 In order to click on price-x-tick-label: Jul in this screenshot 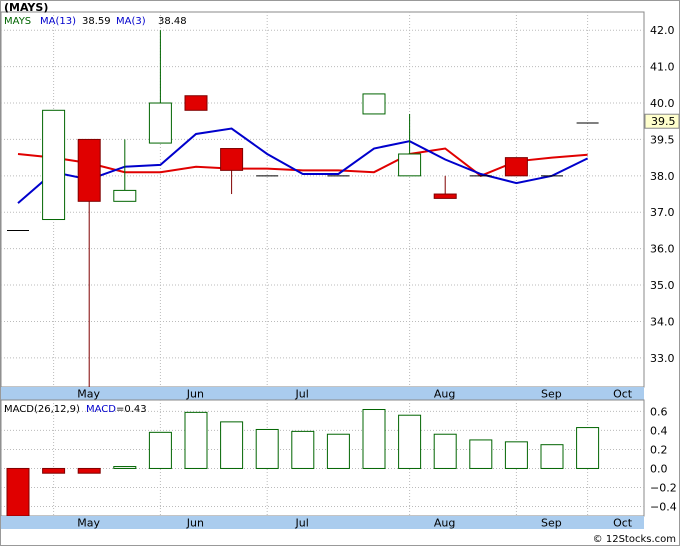, I will do `click(302, 394)`.